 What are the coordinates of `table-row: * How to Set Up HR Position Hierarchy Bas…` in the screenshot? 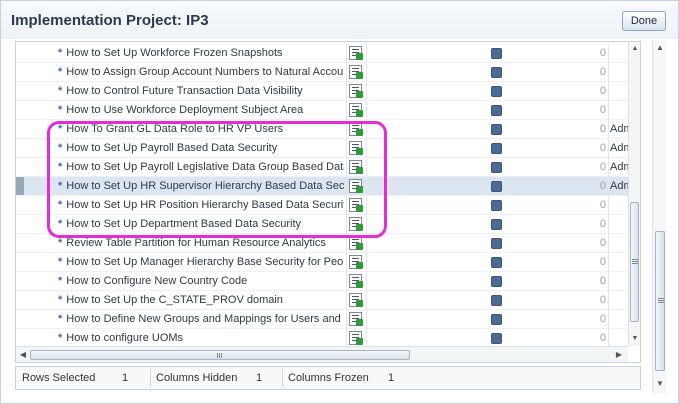 It's located at (322, 205).